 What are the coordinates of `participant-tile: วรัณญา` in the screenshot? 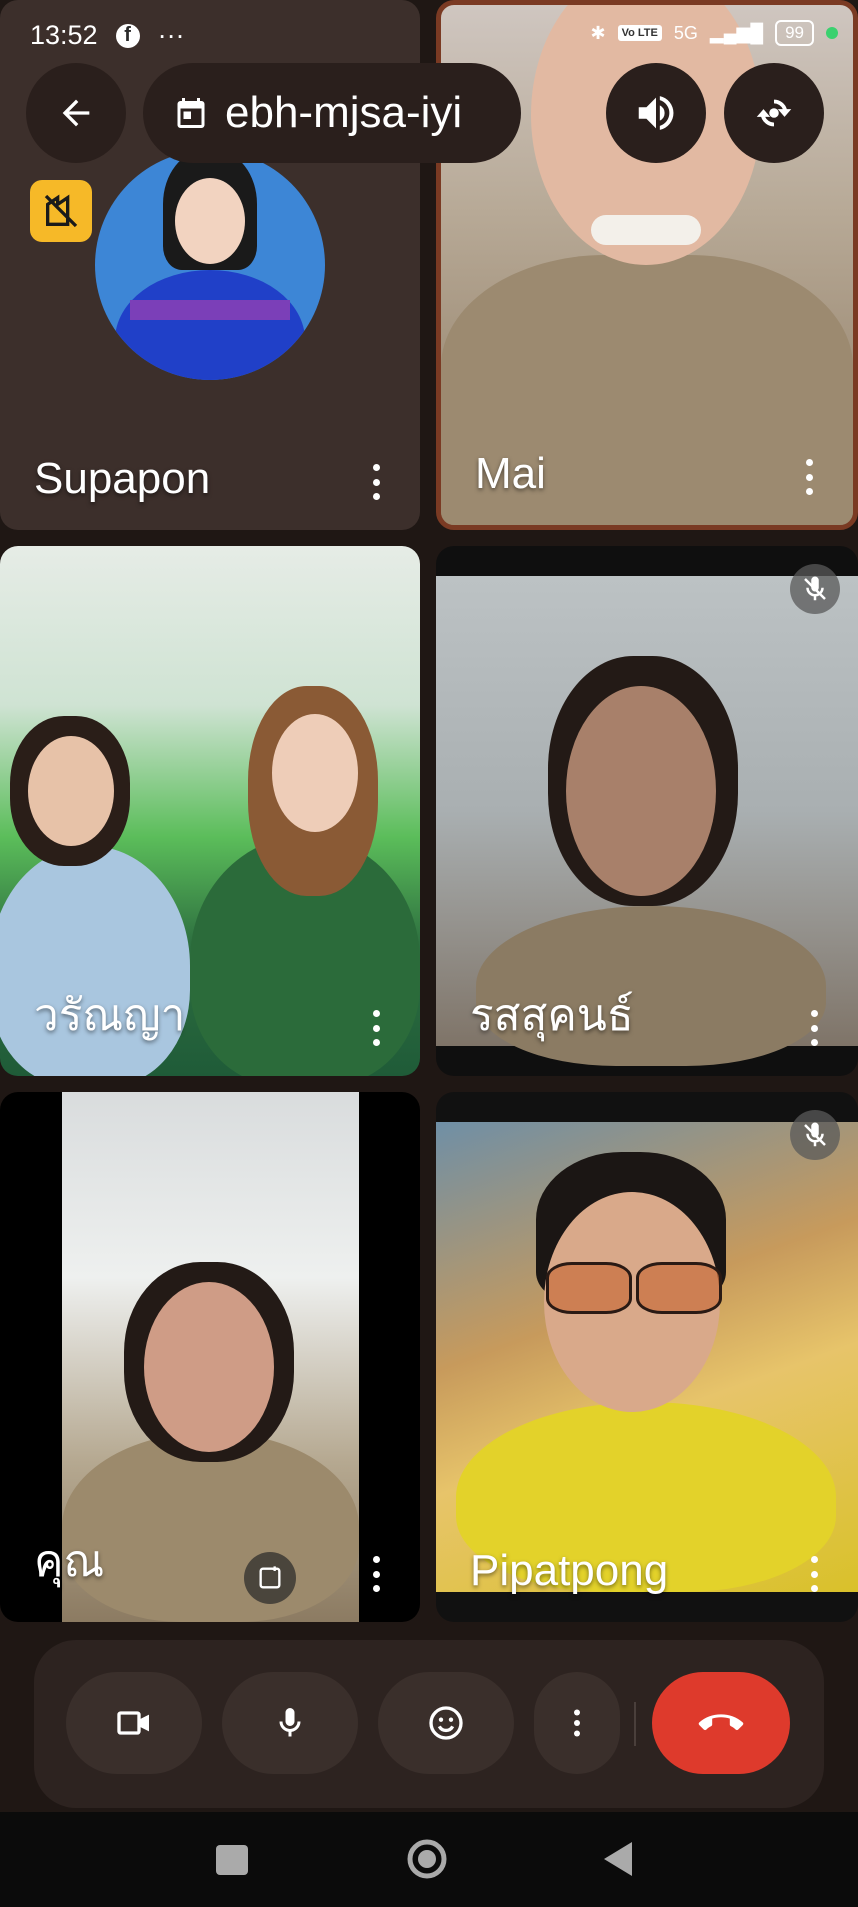 It's located at (210, 811).